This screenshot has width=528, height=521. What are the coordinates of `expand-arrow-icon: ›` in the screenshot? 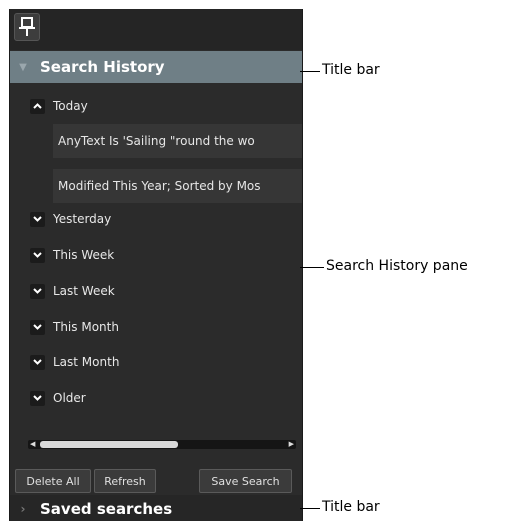 It's located at (23, 509).